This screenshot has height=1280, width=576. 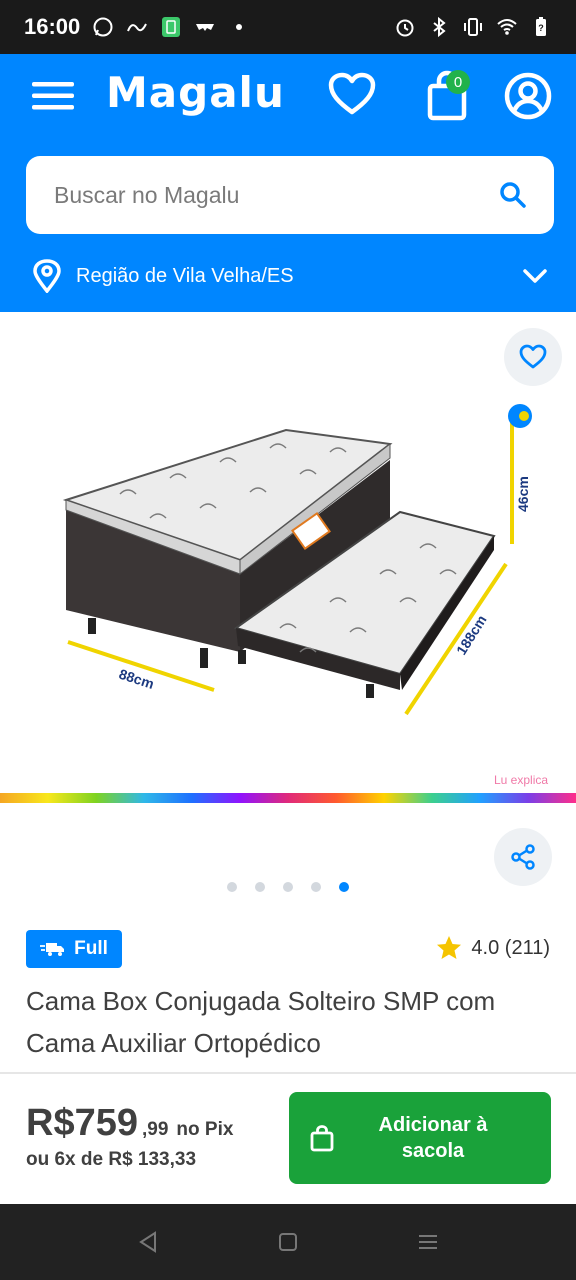 I want to click on search-button, so click(x=513, y=195).